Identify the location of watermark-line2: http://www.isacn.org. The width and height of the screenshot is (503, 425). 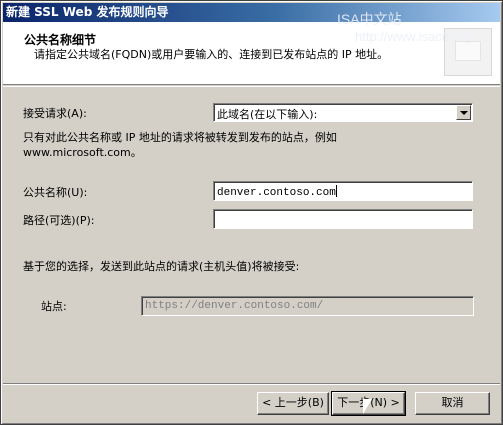
(413, 36).